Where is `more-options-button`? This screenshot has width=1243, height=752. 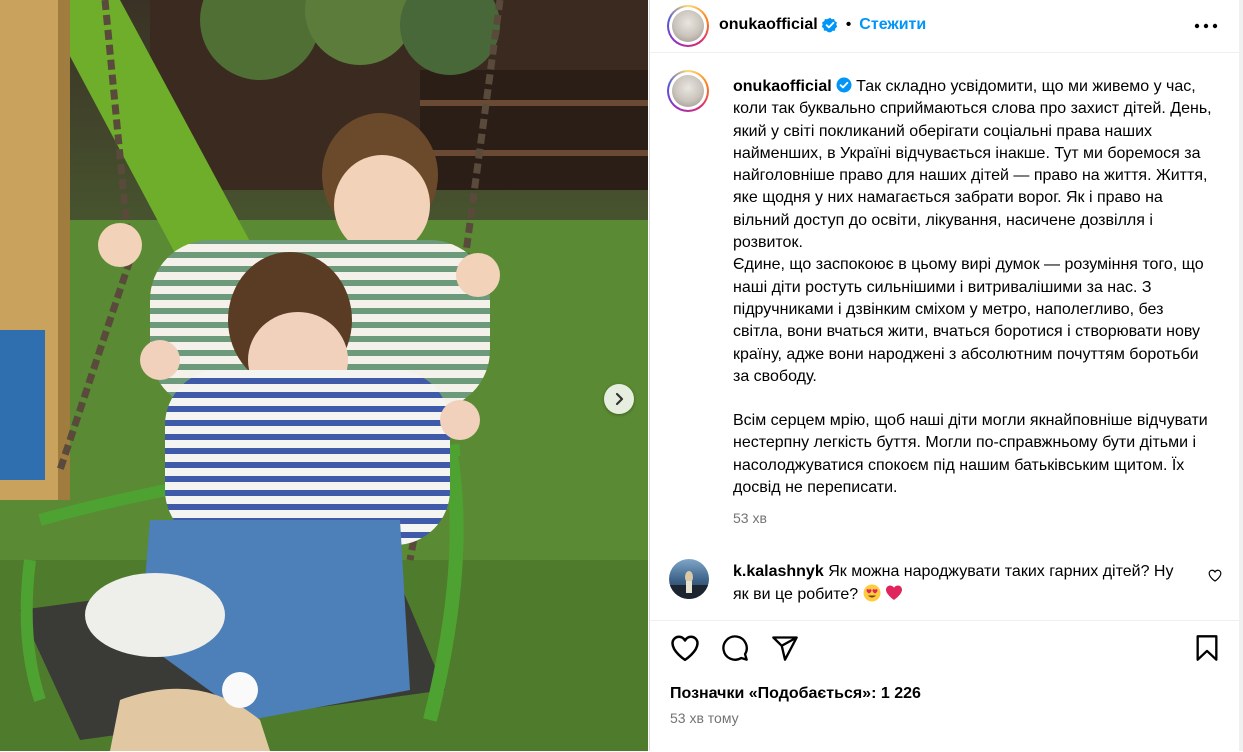 more-options-button is located at coordinates (1206, 26).